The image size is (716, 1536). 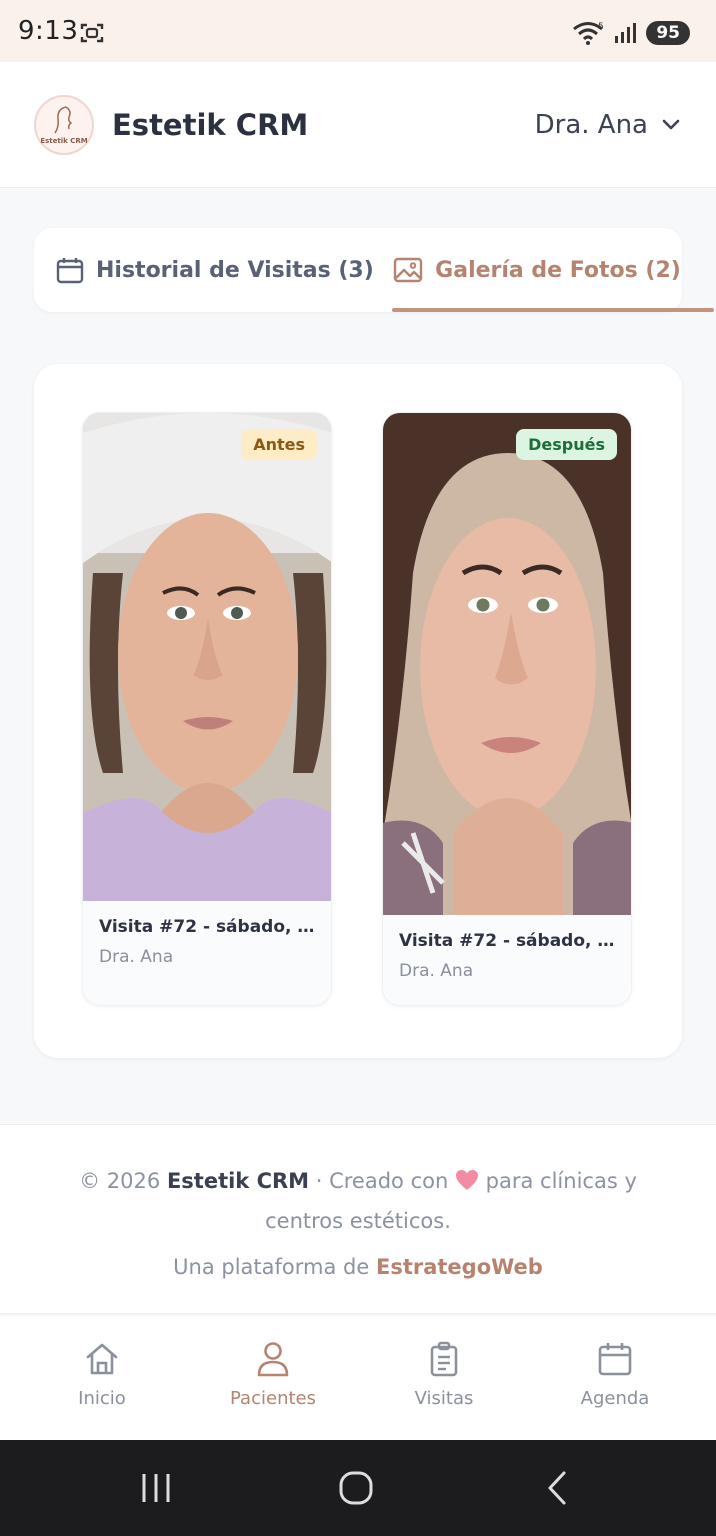 What do you see at coordinates (408, 270) in the screenshot?
I see `image-icon` at bounding box center [408, 270].